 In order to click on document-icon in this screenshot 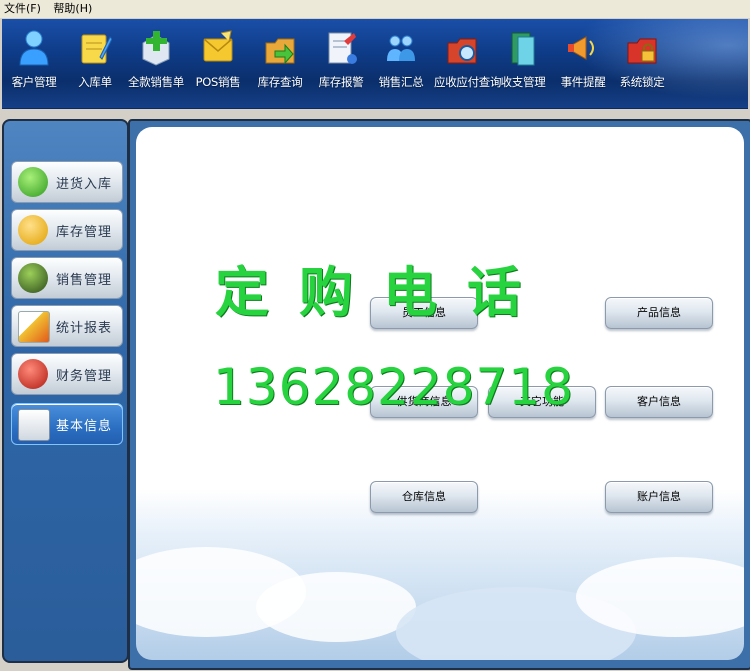, I will do `click(34, 425)`.